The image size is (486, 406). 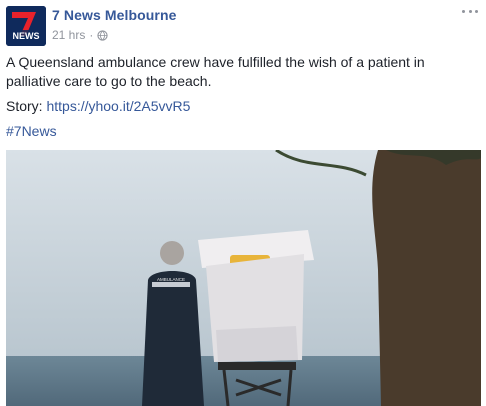 What do you see at coordinates (241, 131) in the screenshot?
I see `hashtag-line: #7News` at bounding box center [241, 131].